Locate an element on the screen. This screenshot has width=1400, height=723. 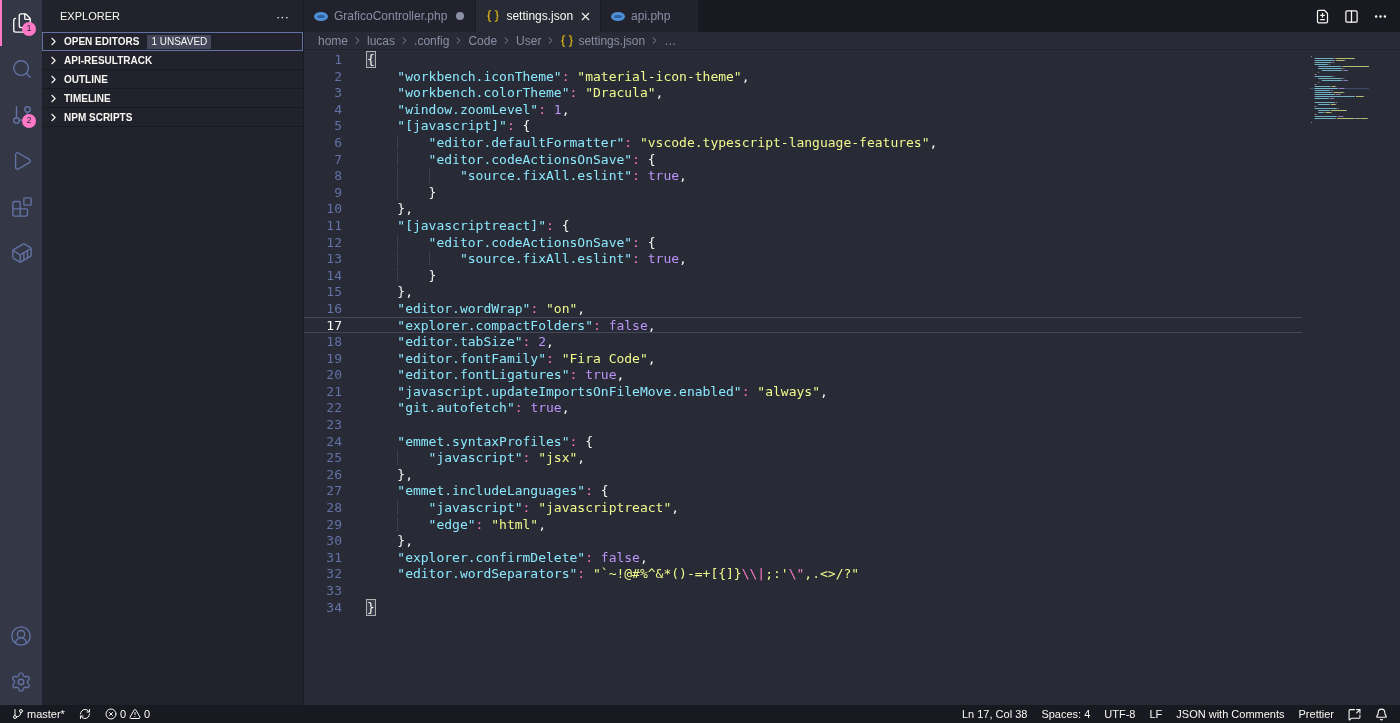
section-title: NPM SCRIPTS is located at coordinates (98, 118).